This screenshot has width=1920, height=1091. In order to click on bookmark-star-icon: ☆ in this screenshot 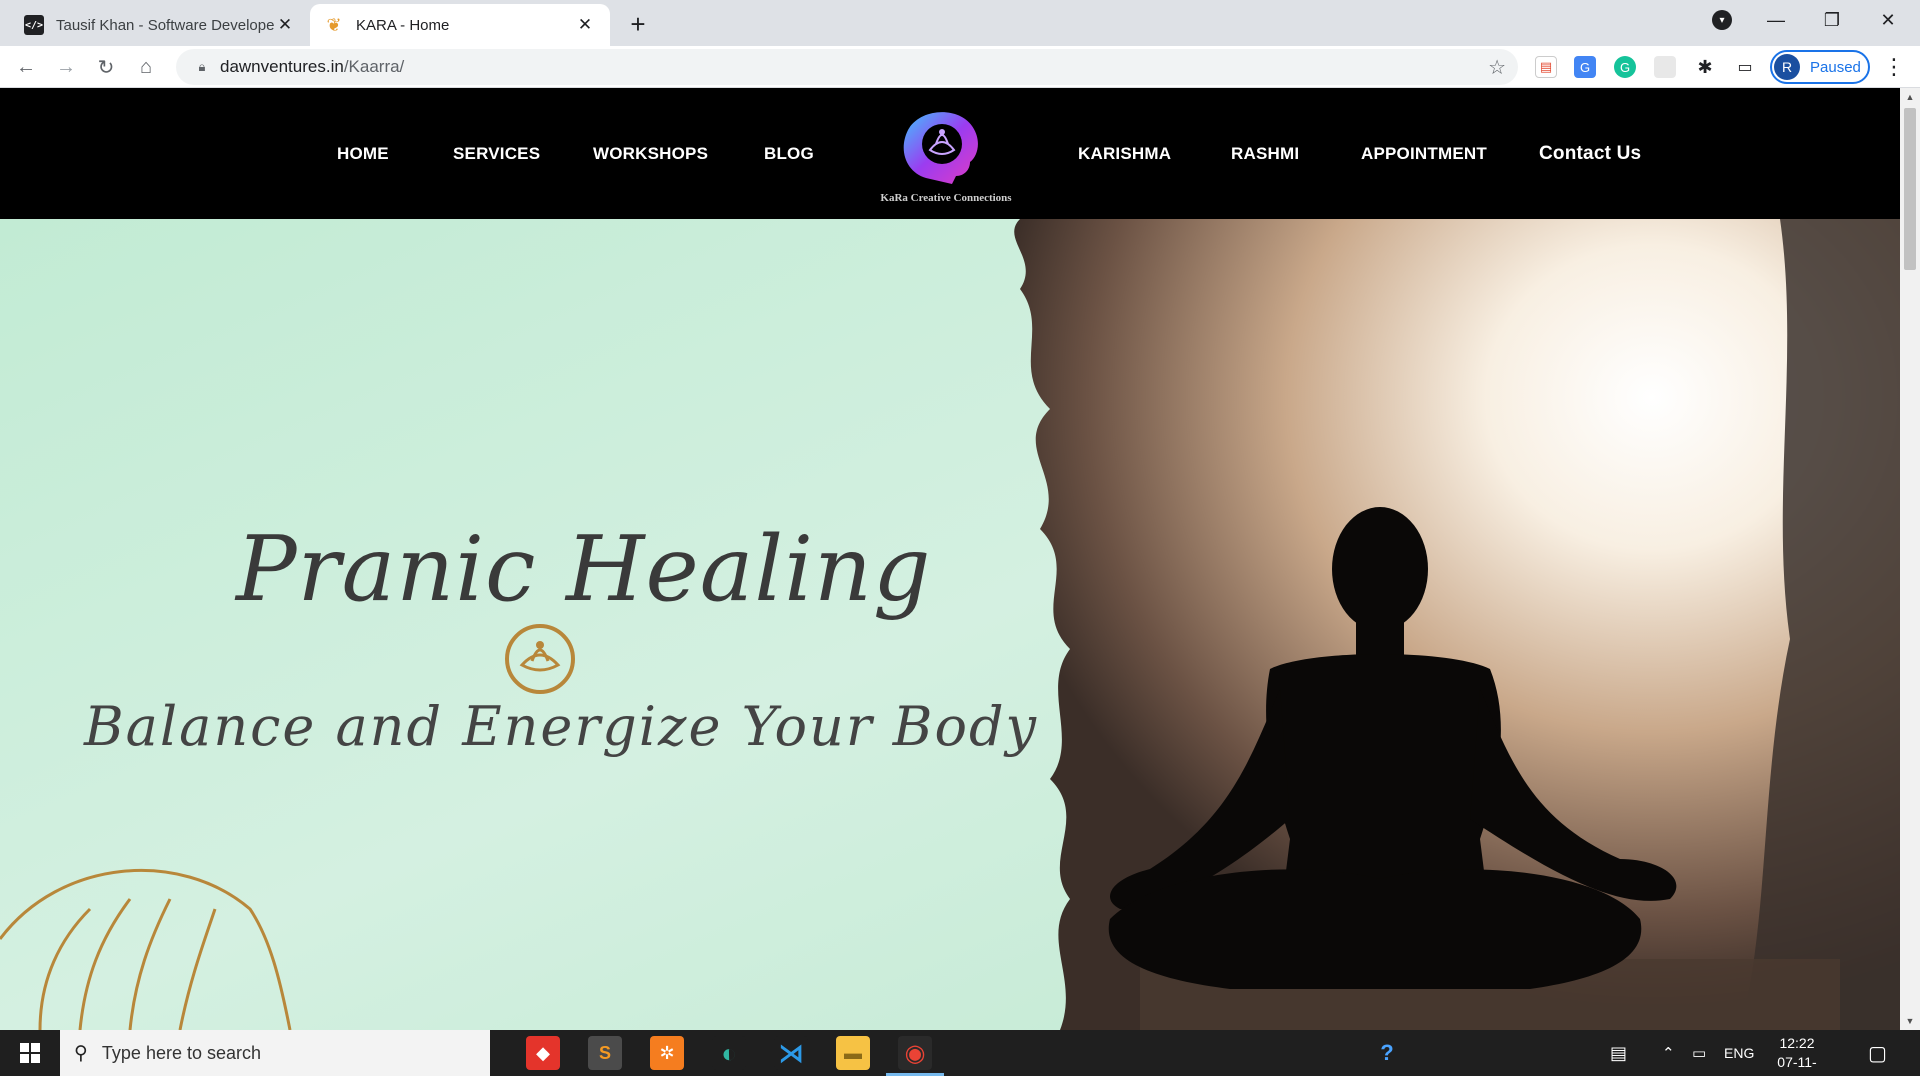, I will do `click(1497, 67)`.